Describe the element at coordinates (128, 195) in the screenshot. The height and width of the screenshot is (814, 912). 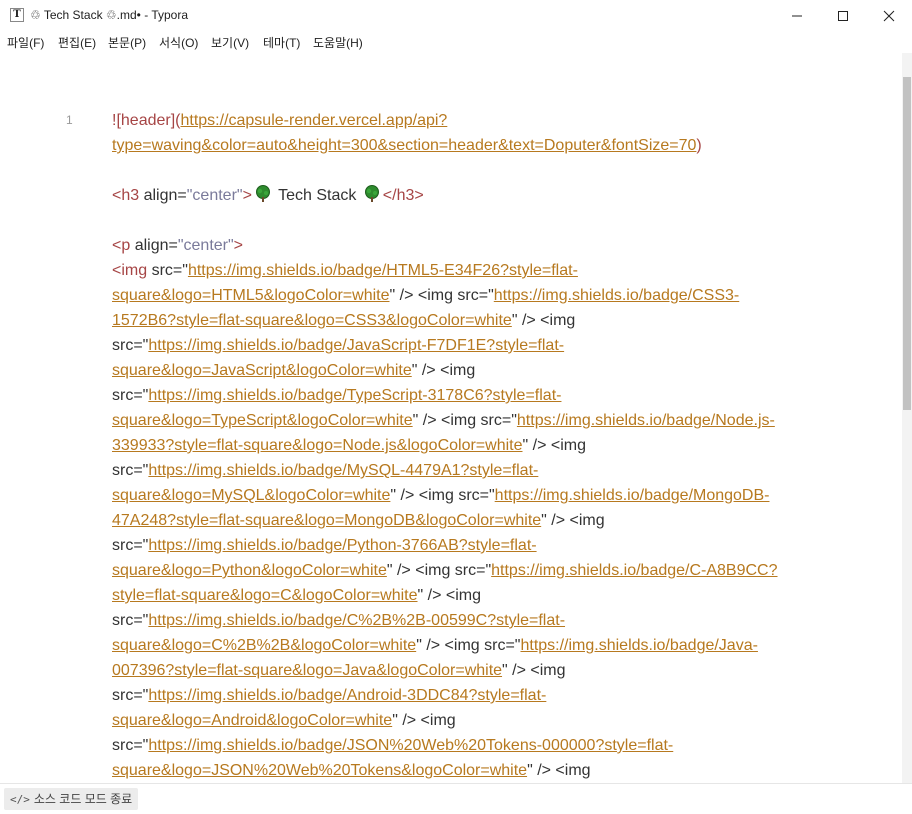
I see `code-token: <h3` at that location.